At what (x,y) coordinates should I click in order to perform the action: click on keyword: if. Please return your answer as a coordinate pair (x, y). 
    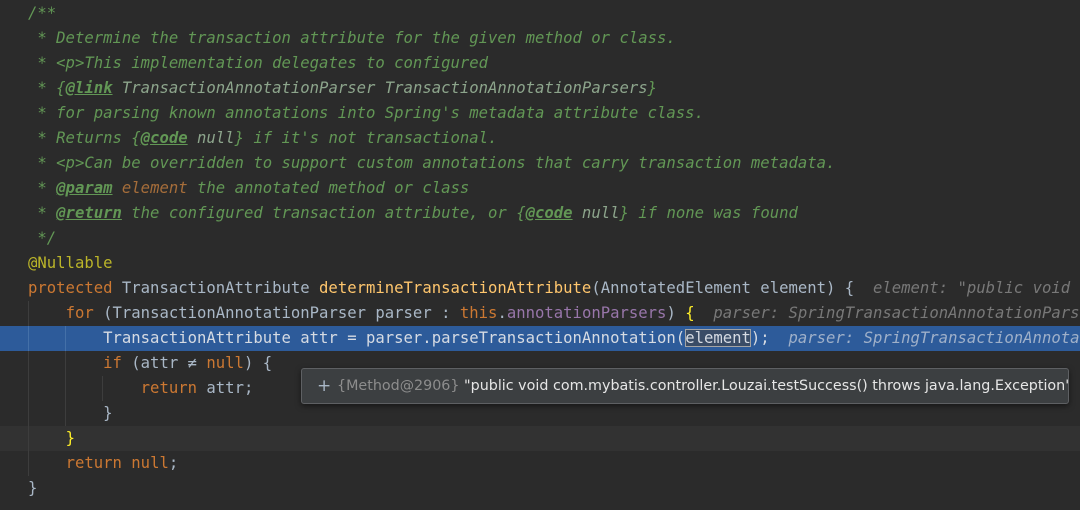
    Looking at the image, I should click on (112, 363).